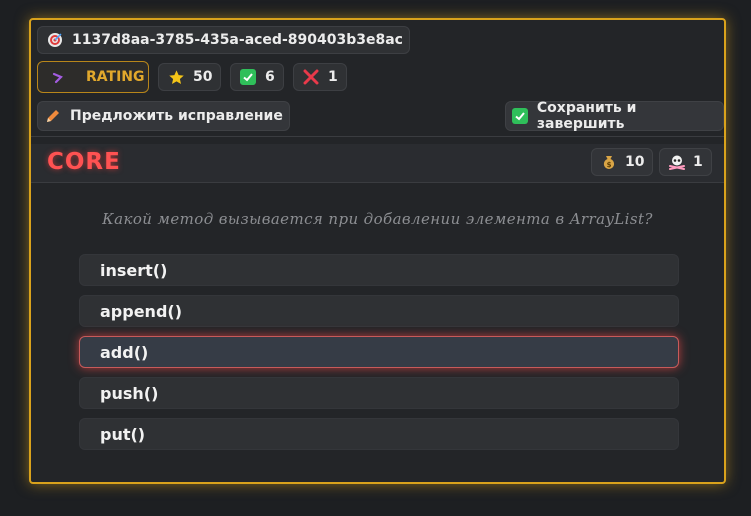  What do you see at coordinates (379, 352) in the screenshot?
I see `answer-option-selected: add()` at bounding box center [379, 352].